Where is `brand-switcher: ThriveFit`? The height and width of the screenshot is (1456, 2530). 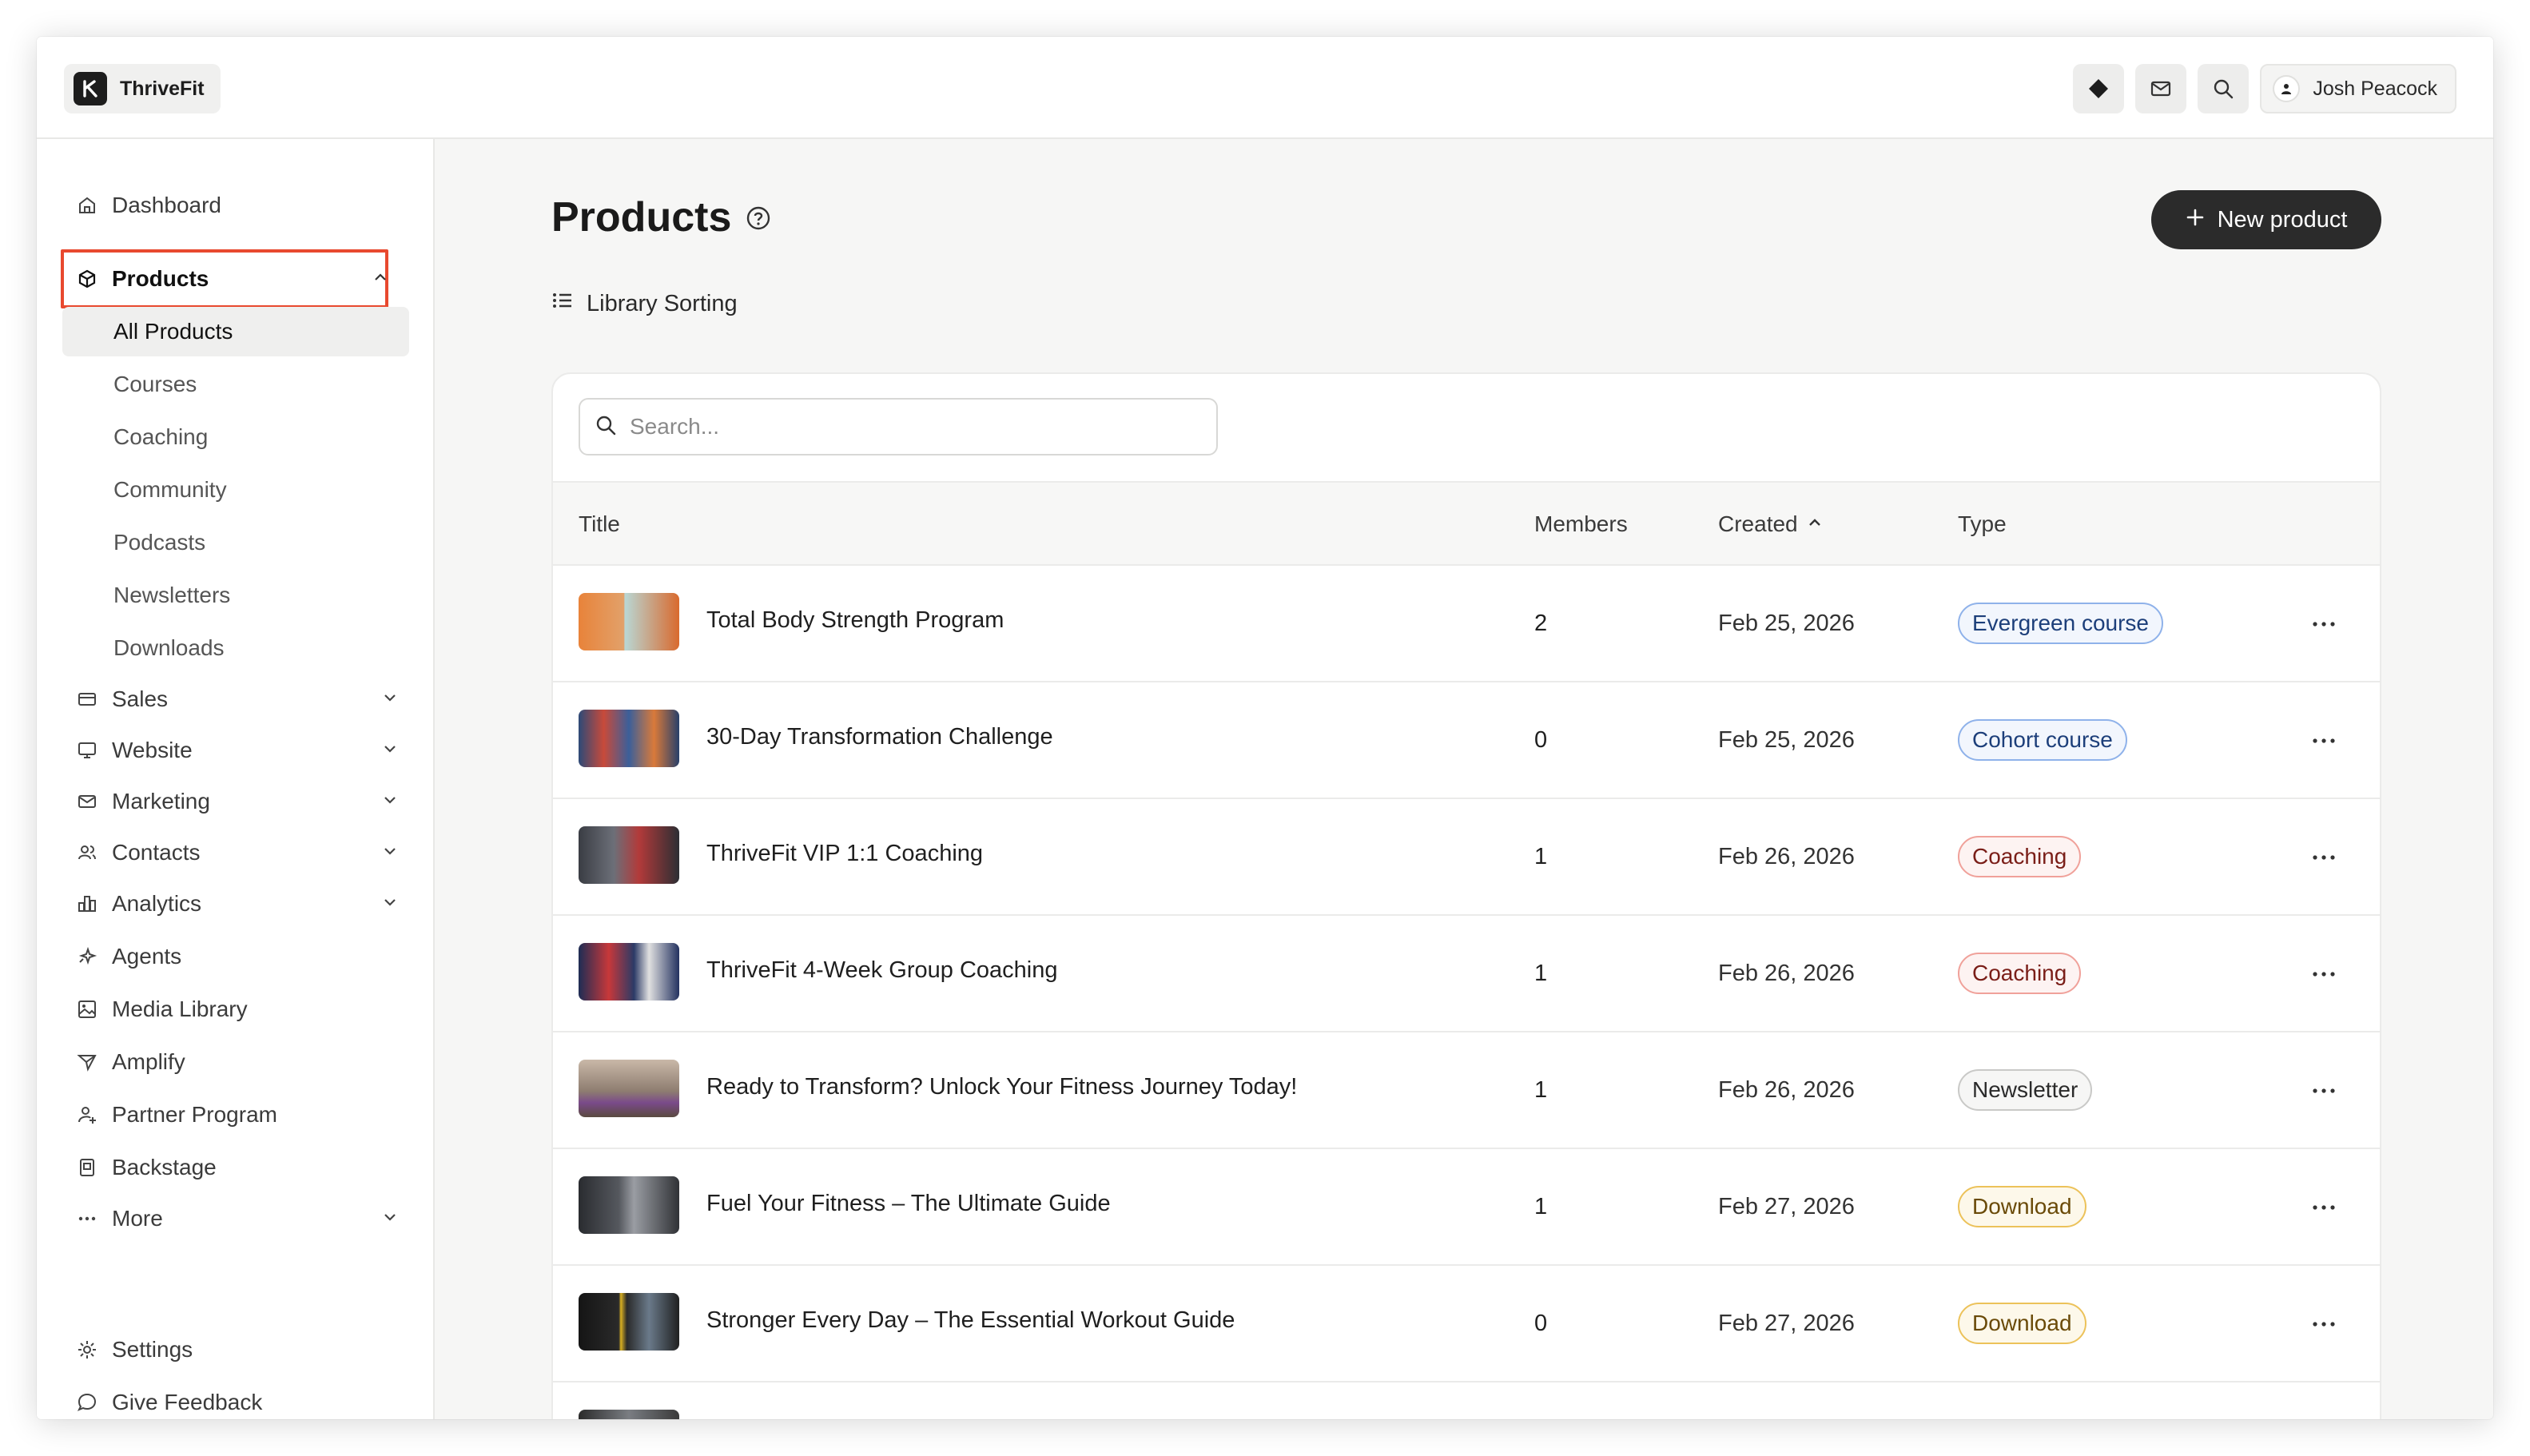 brand-switcher: ThriveFit is located at coordinates (142, 88).